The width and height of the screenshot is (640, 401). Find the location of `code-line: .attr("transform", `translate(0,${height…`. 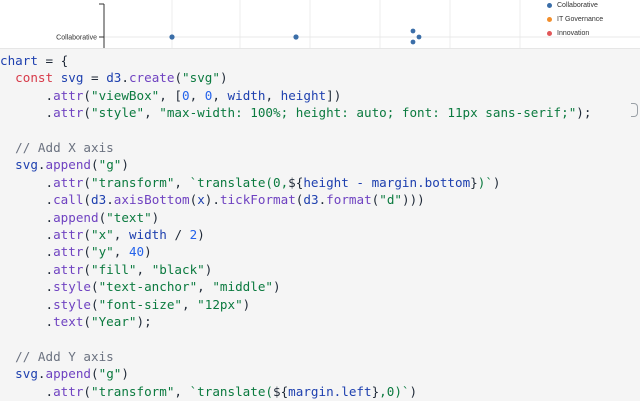

code-line: .attr("transform", `translate(0,${height… is located at coordinates (250, 182).